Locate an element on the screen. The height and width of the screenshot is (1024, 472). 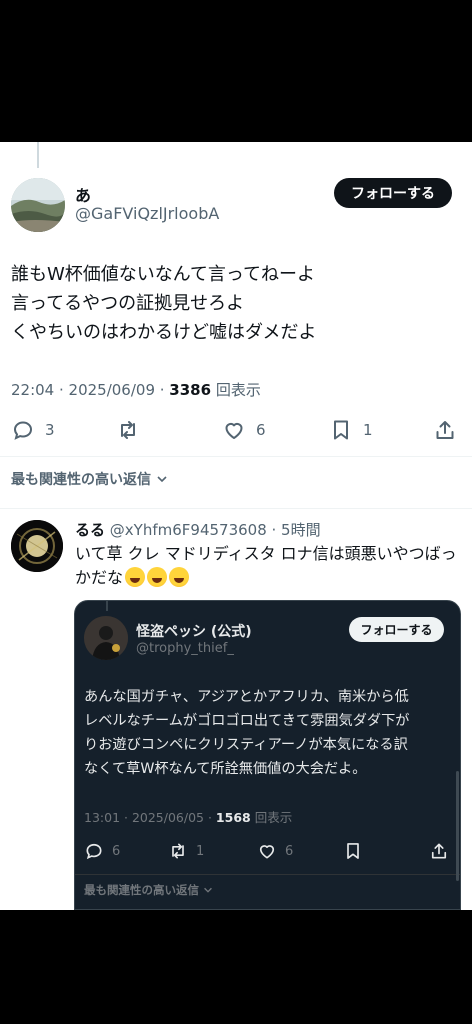
reply-display-name: るる is located at coordinates (90, 530).